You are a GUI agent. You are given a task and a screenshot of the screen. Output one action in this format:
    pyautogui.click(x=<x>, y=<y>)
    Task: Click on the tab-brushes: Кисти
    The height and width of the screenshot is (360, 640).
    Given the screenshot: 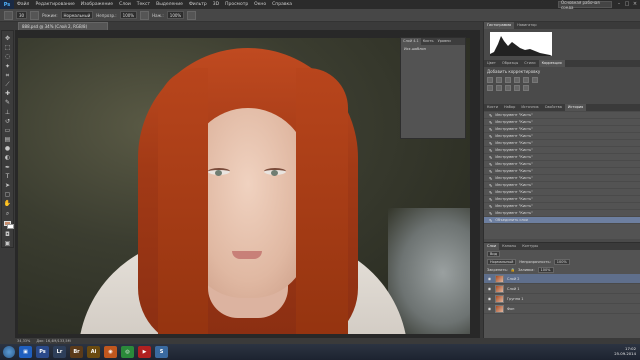 What is the action you would take?
    pyautogui.click(x=492, y=107)
    